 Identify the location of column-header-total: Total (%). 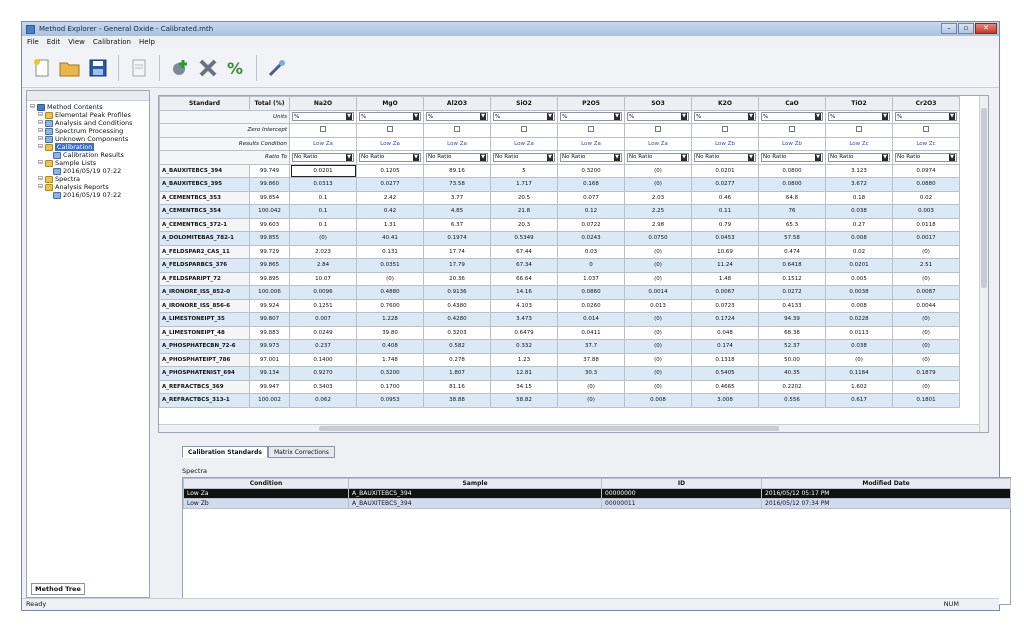
(269, 103).